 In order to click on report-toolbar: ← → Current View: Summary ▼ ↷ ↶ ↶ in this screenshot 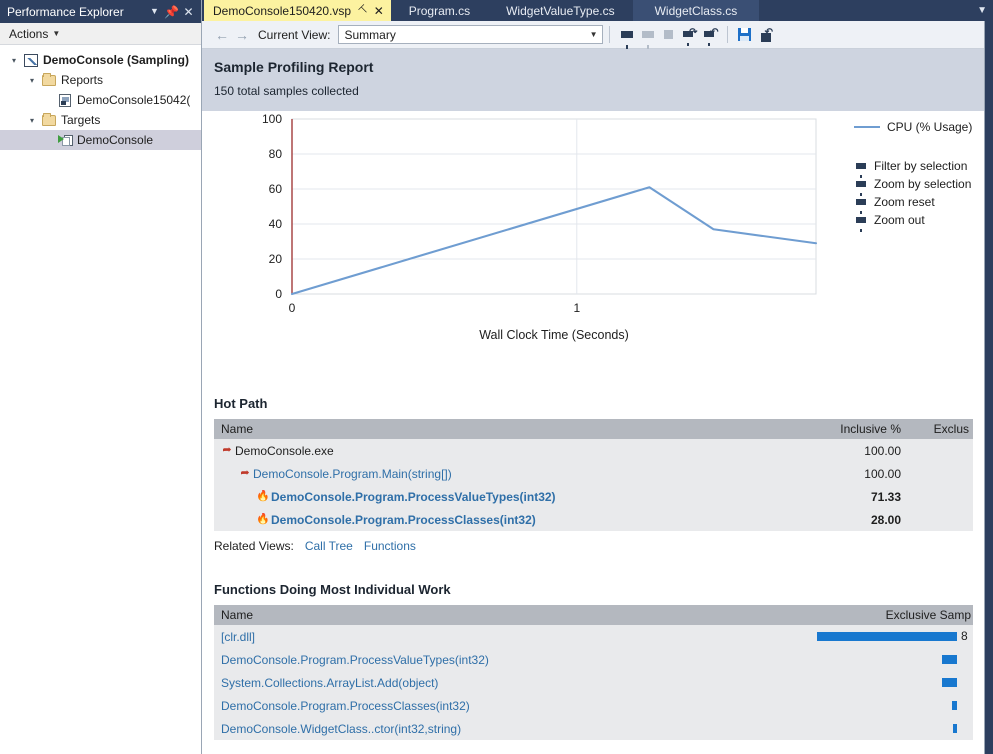, I will do `click(597, 35)`.